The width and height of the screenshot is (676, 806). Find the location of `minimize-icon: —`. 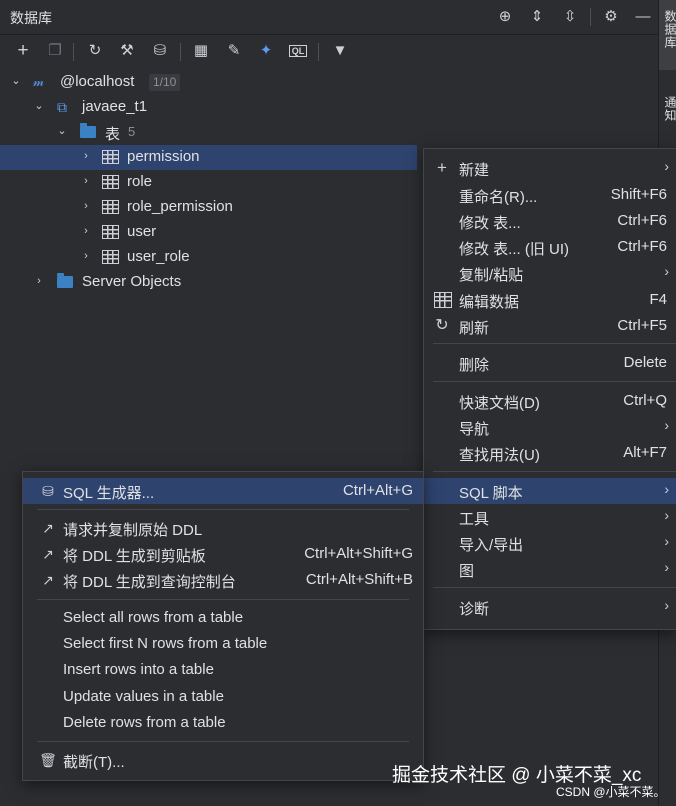

minimize-icon: — is located at coordinates (643, 17).